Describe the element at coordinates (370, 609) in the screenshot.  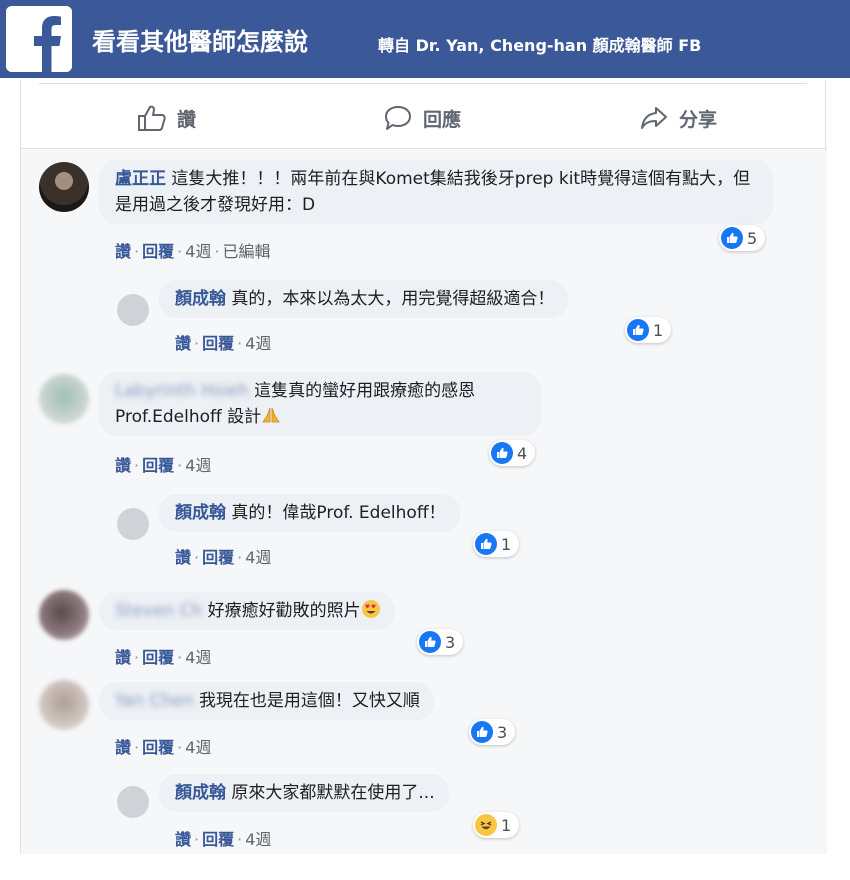
I see `heart-eyes-emoji-icon` at that location.